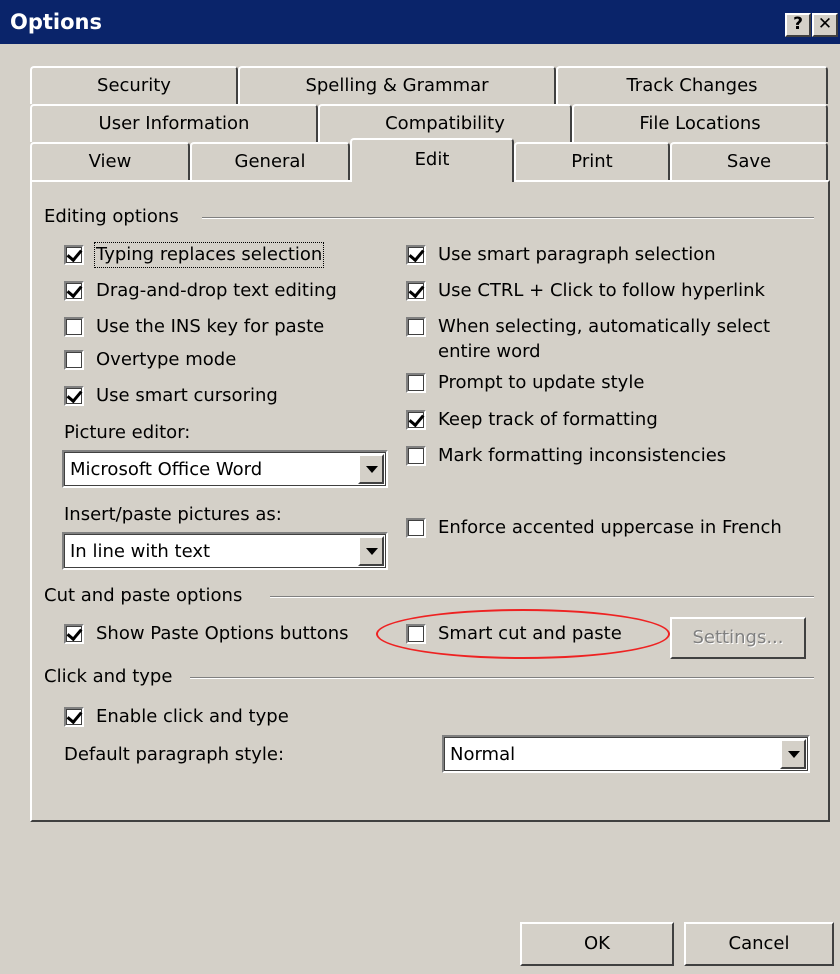 This screenshot has height=974, width=840. What do you see at coordinates (798, 25) in the screenshot?
I see `help-button: ?` at bounding box center [798, 25].